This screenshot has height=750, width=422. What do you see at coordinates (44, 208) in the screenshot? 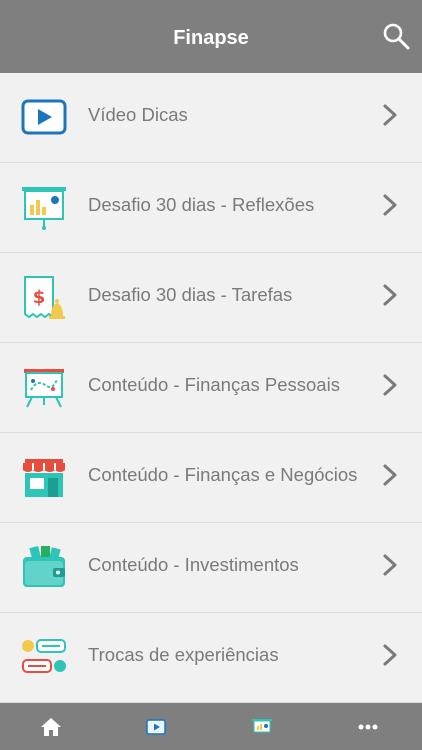
I see `presentation-chart-icon` at bounding box center [44, 208].